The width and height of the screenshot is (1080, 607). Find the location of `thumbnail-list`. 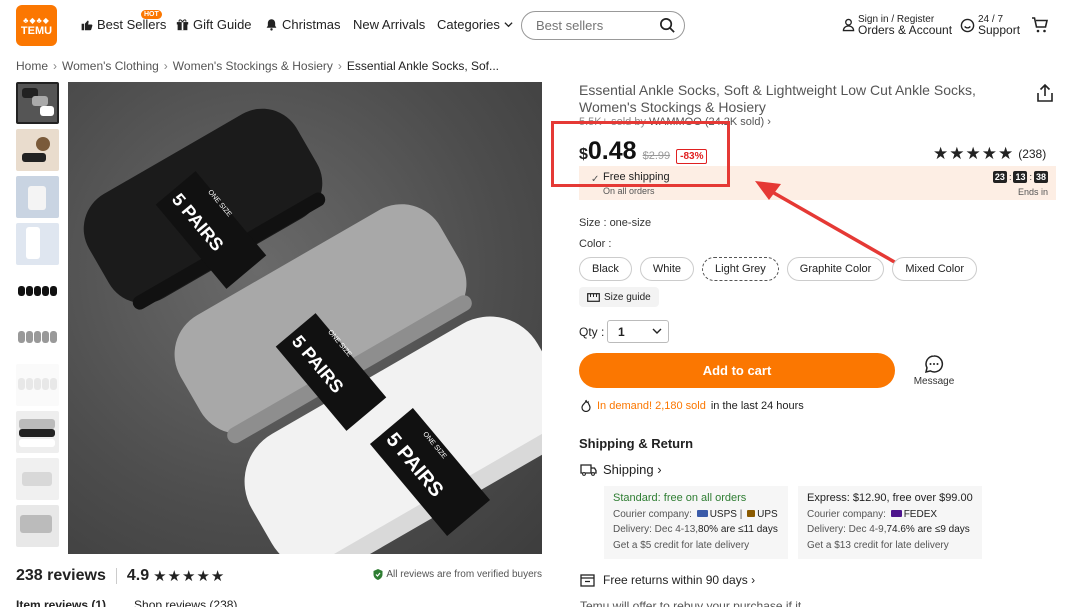

thumbnail-list is located at coordinates (37, 317).